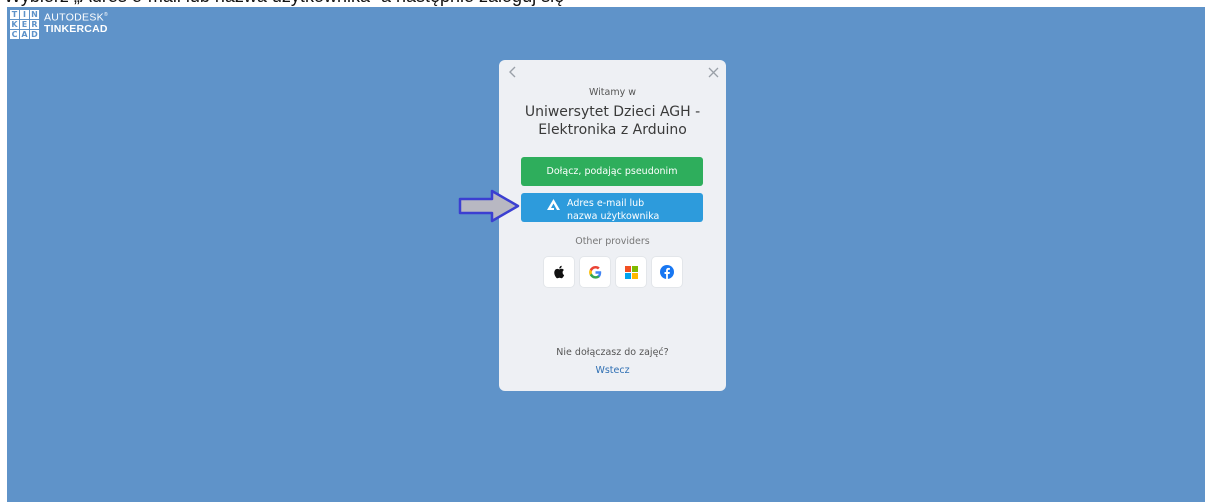 The height and width of the screenshot is (502, 1205). Describe the element at coordinates (34, 14) in the screenshot. I see `logo-letter: N` at that location.